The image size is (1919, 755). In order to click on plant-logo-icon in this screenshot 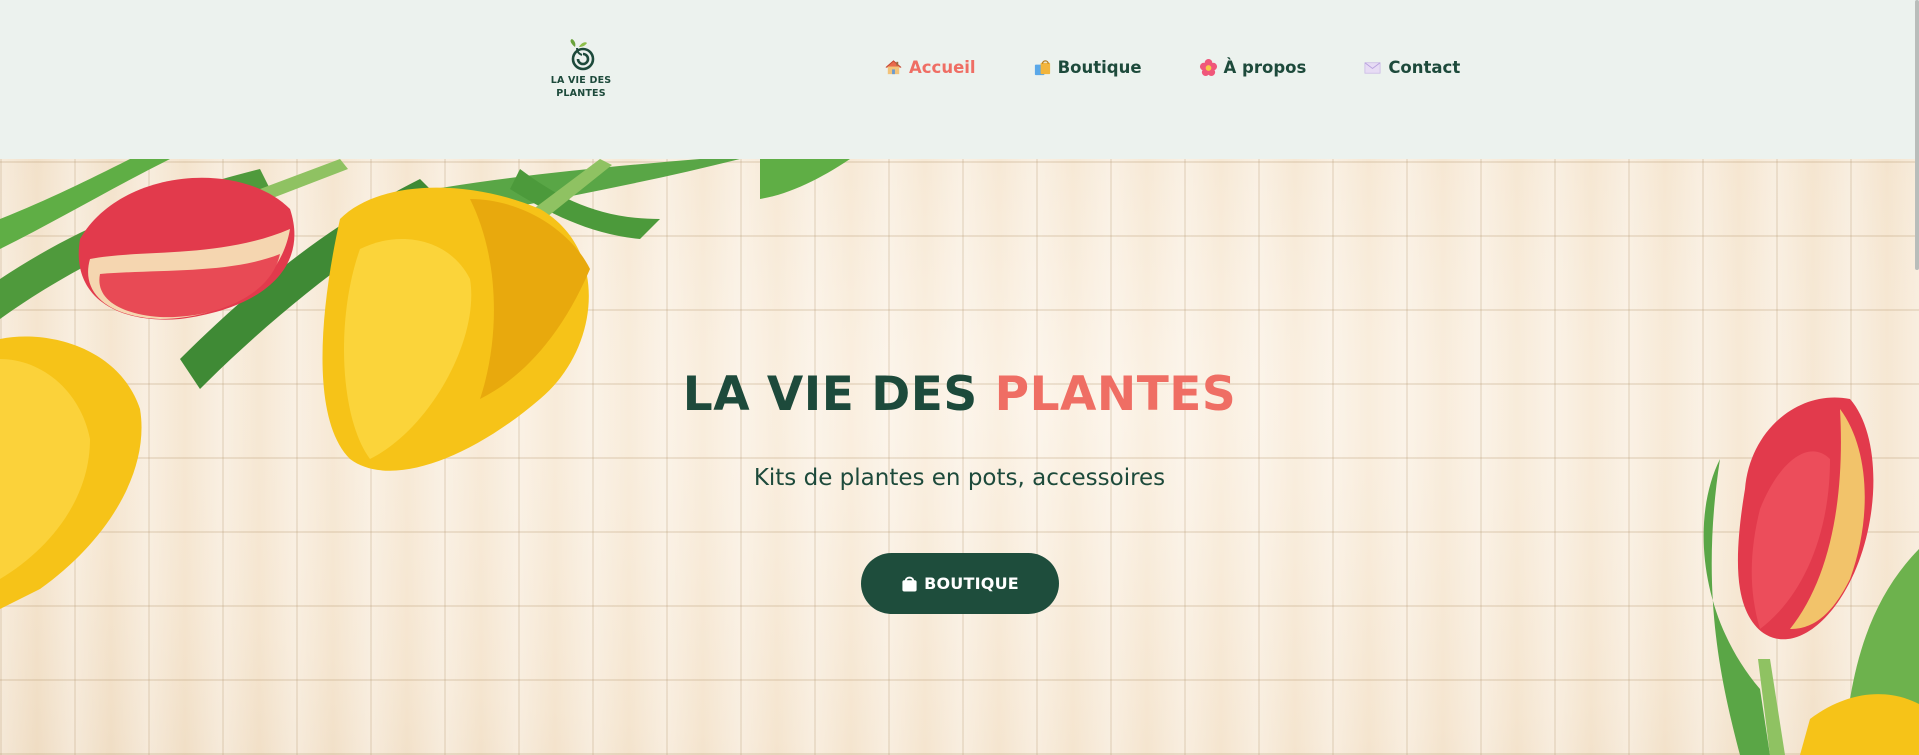, I will do `click(582, 55)`.